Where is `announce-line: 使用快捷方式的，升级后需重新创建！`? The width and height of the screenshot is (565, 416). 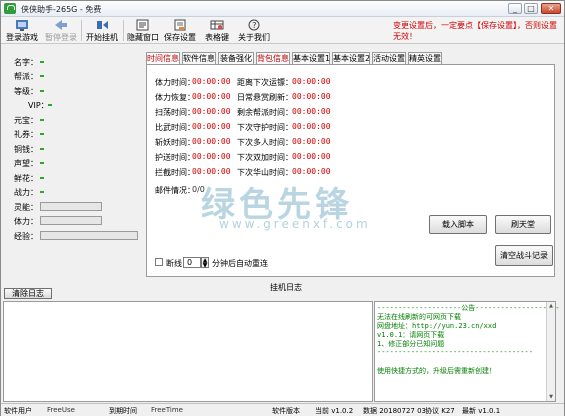 announce-line: 使用快捷方式的，升级后需重新创建！ is located at coordinates (436, 371).